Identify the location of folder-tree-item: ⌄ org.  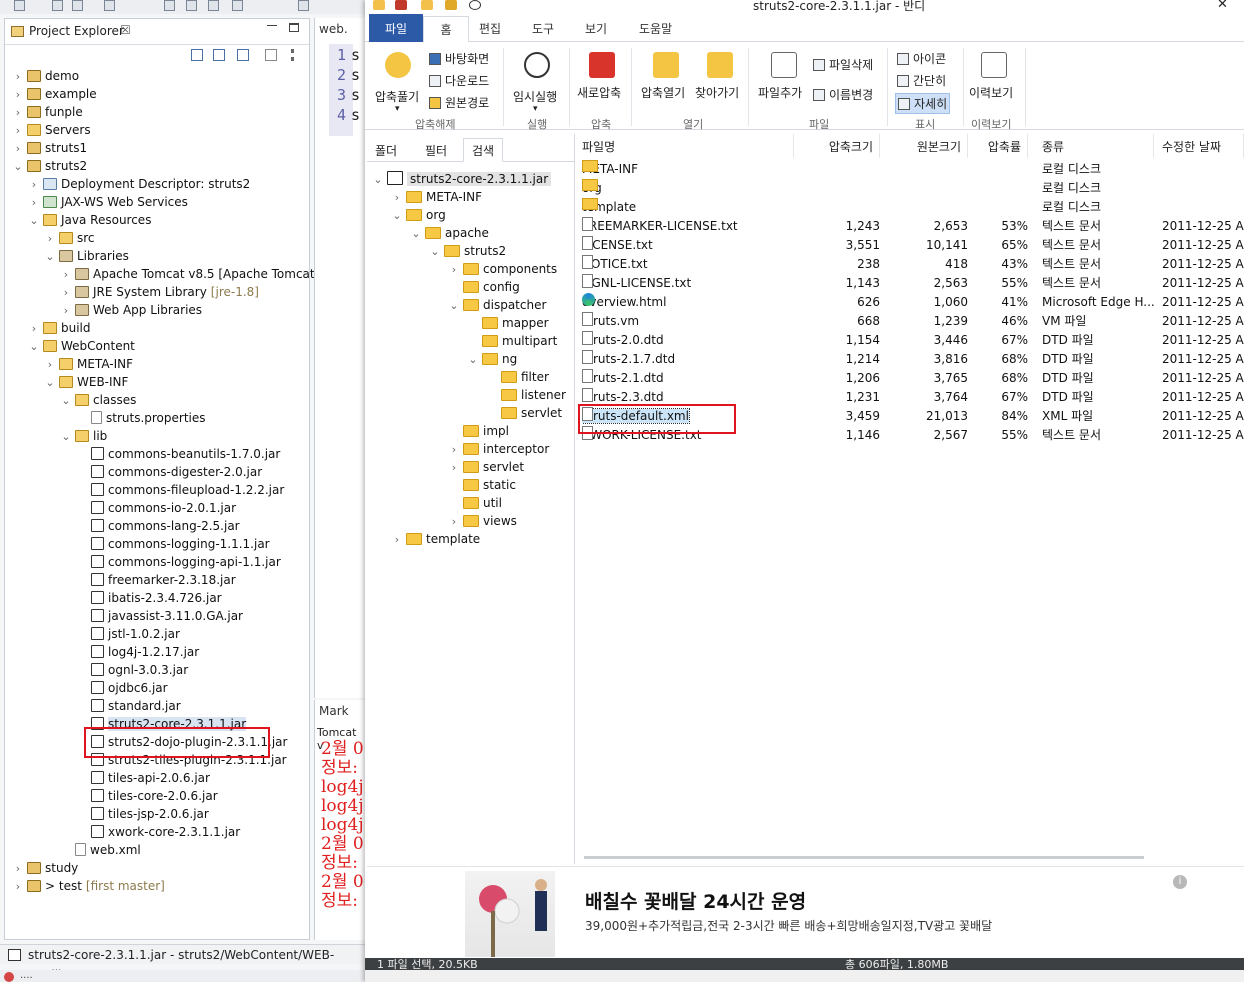
(406, 215).